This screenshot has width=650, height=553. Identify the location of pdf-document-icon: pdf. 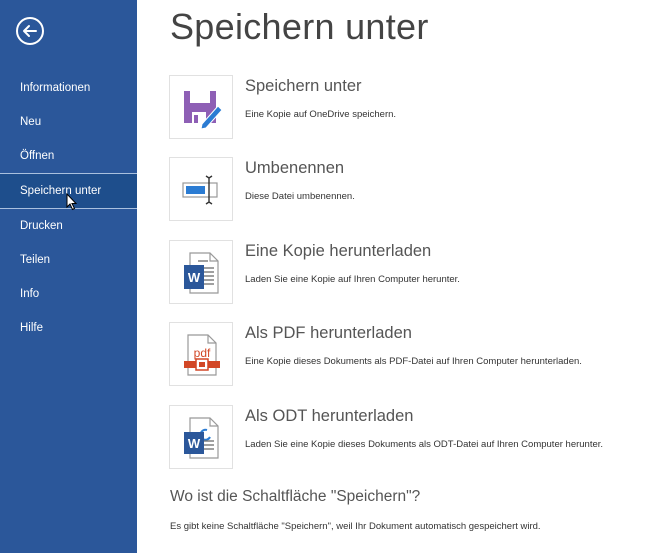
(202, 355).